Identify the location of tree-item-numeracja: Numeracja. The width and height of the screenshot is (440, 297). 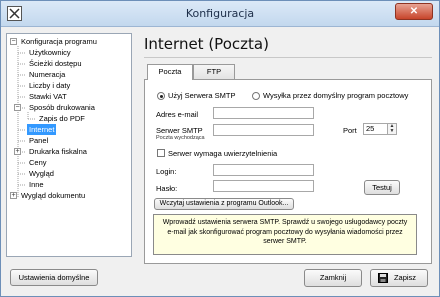
(47, 74).